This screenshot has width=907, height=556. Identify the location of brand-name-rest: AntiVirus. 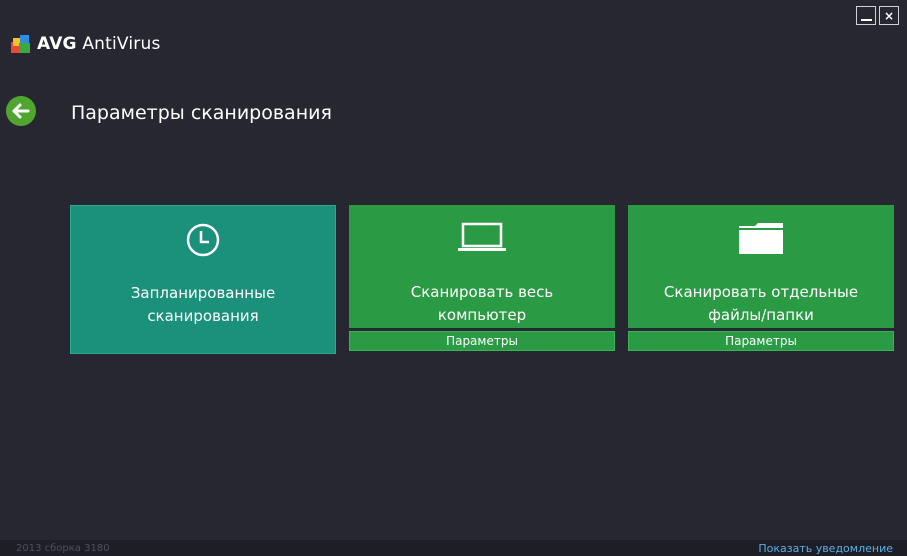
(121, 44).